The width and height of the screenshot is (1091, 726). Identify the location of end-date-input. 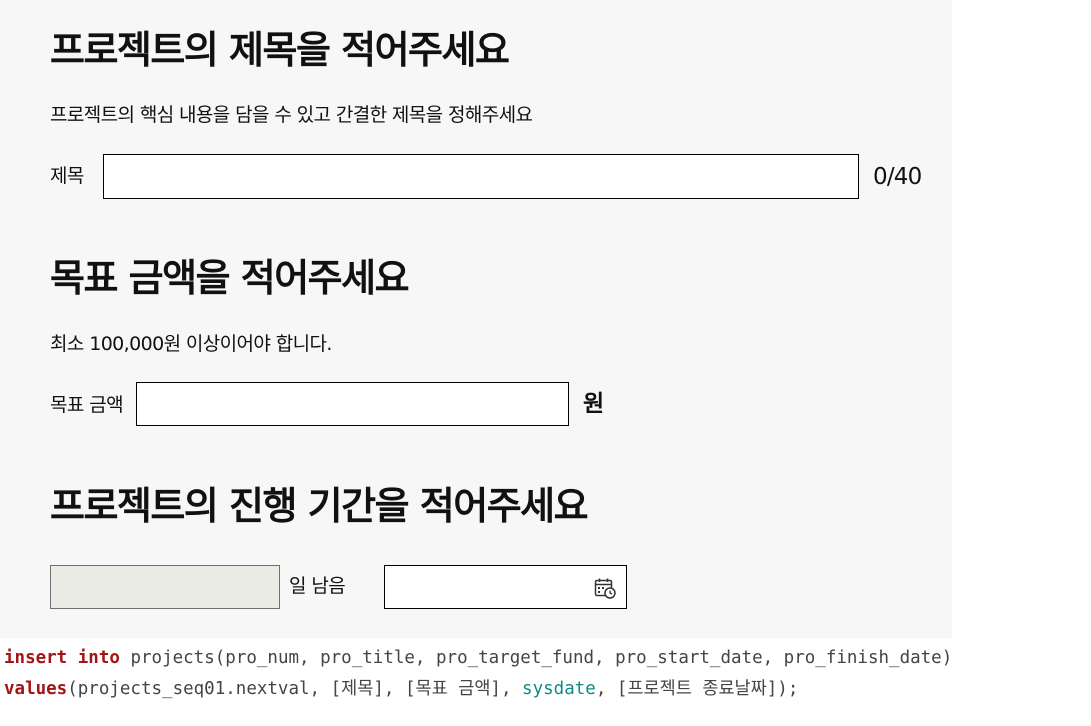
(505, 587).